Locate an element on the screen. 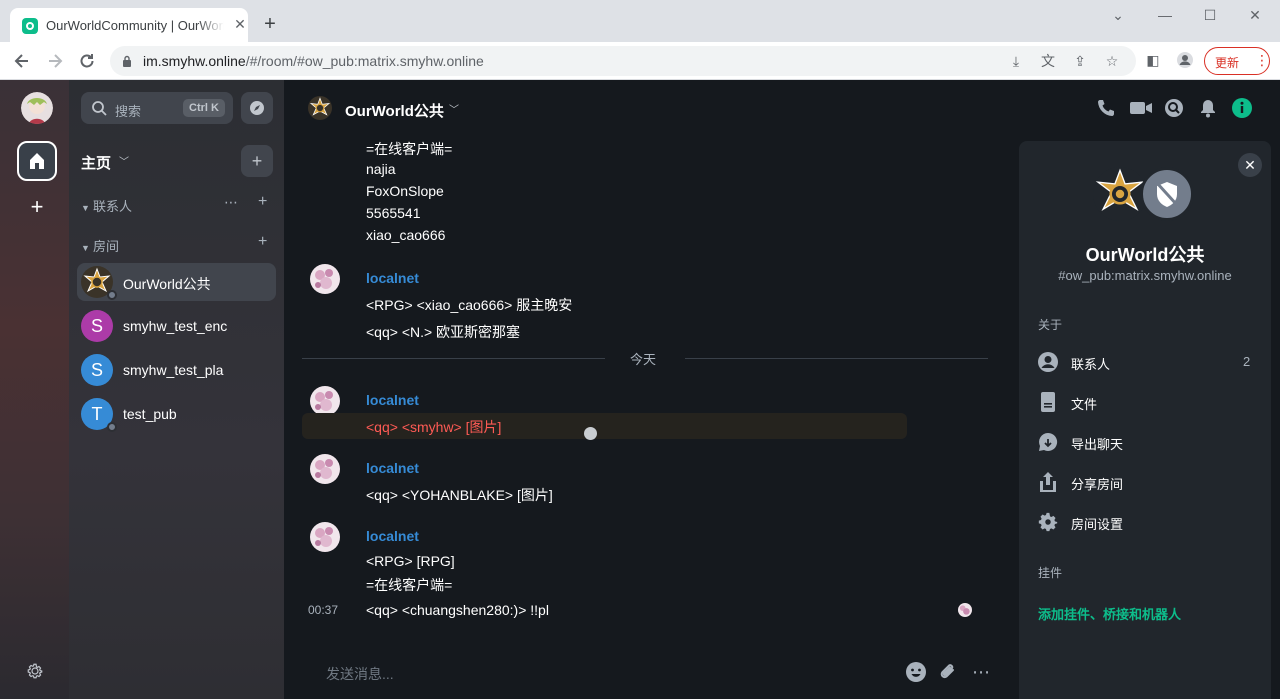  side-panel-icon: ◧ is located at coordinates (1153, 60).